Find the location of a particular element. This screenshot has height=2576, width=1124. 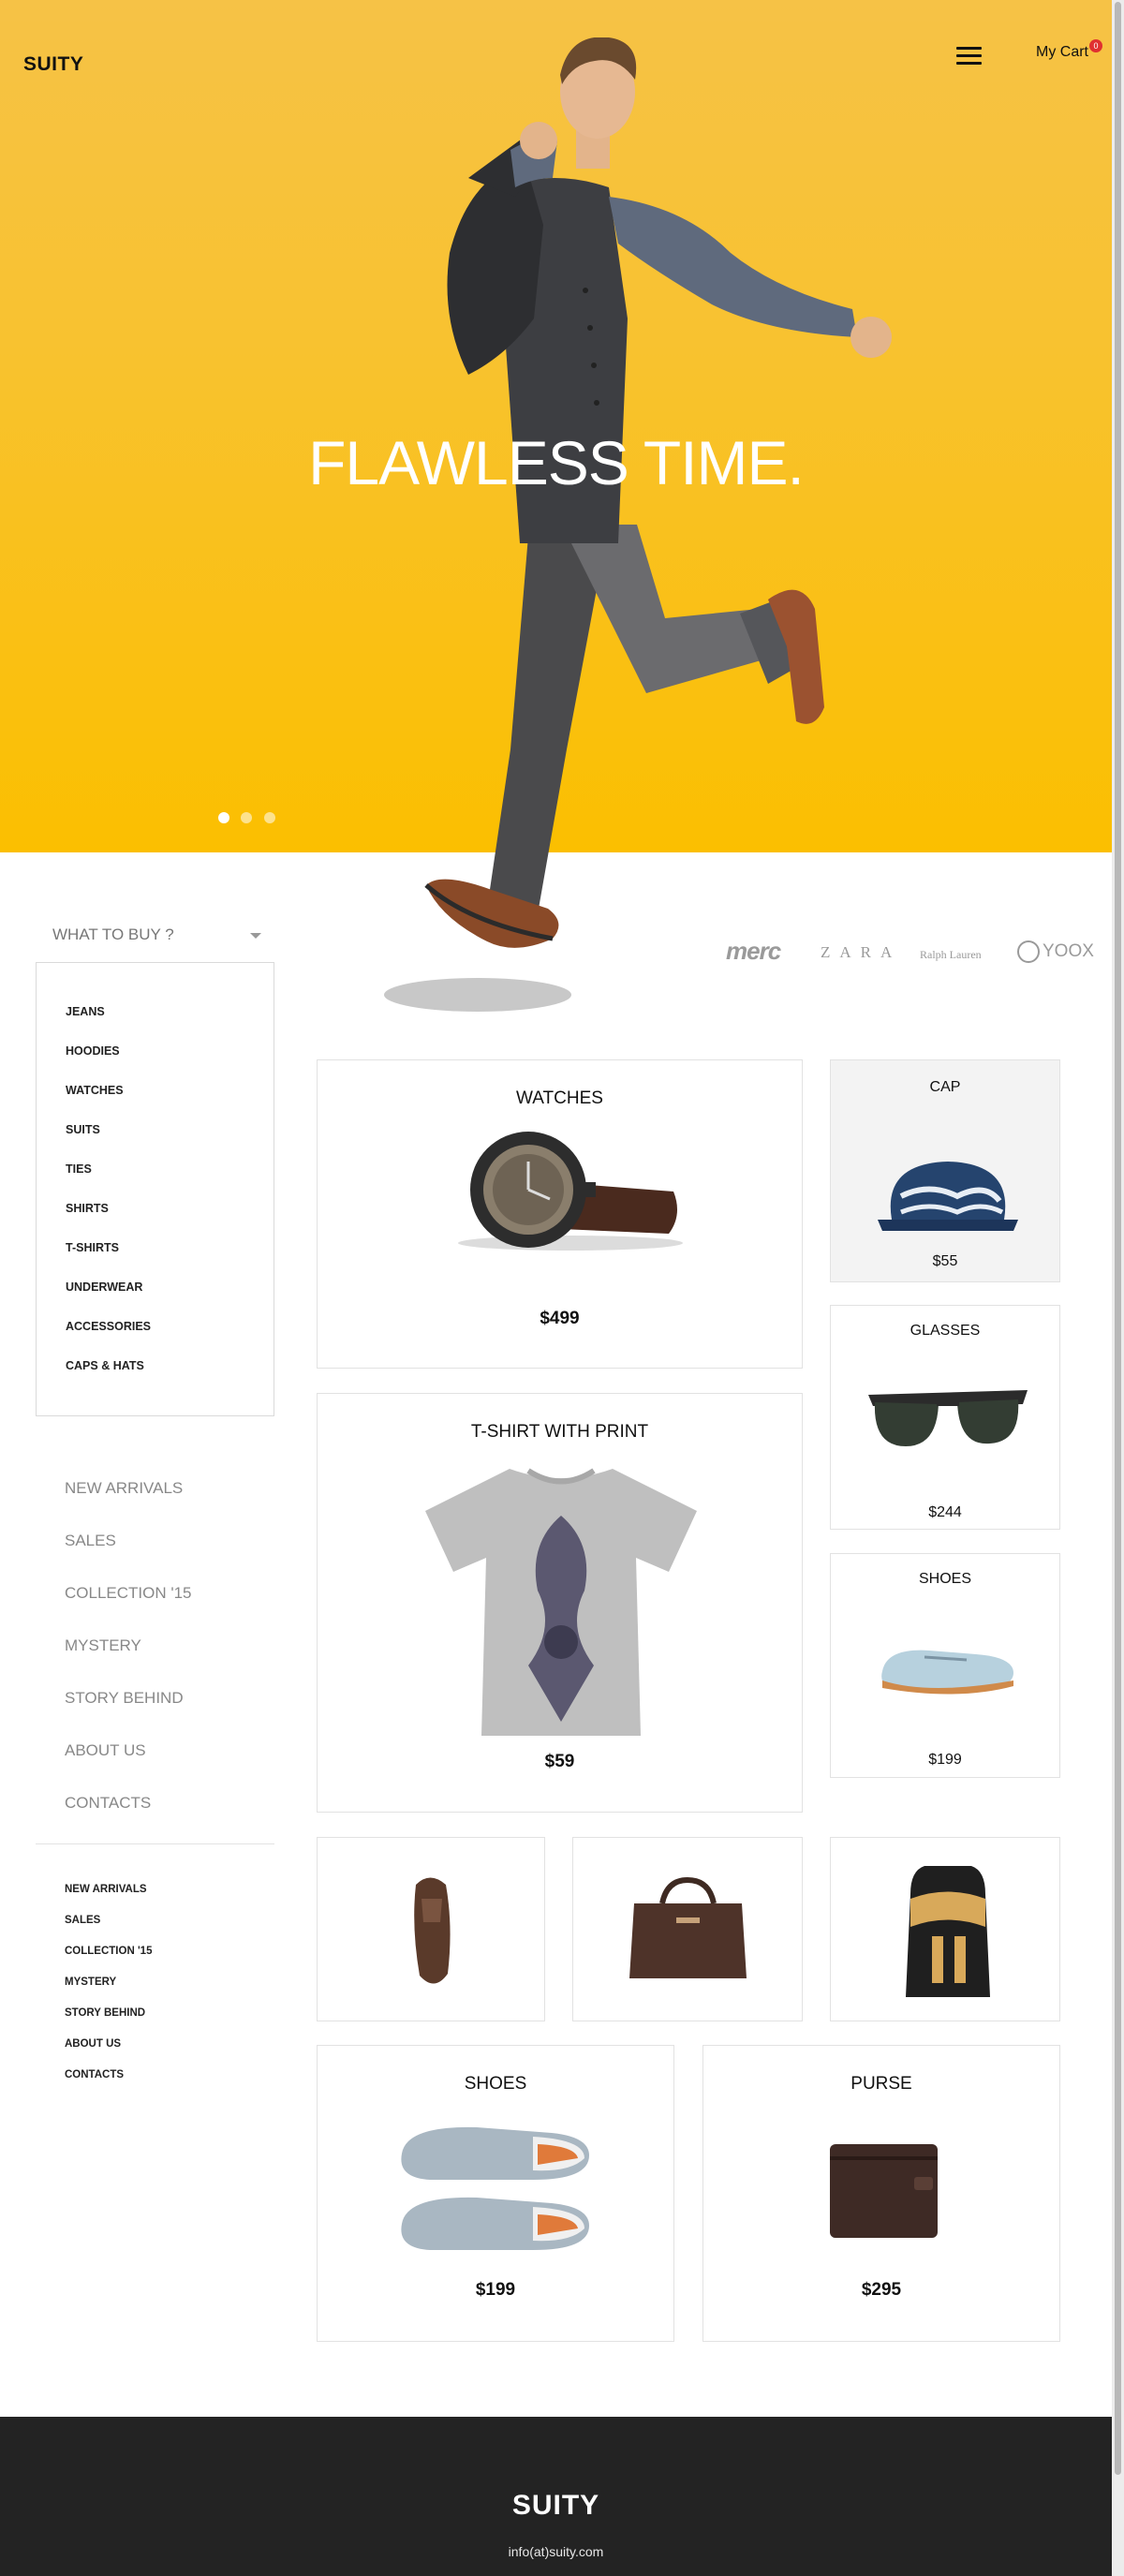

product-card-shoes-small: SHOES $199 is located at coordinates (945, 1666).